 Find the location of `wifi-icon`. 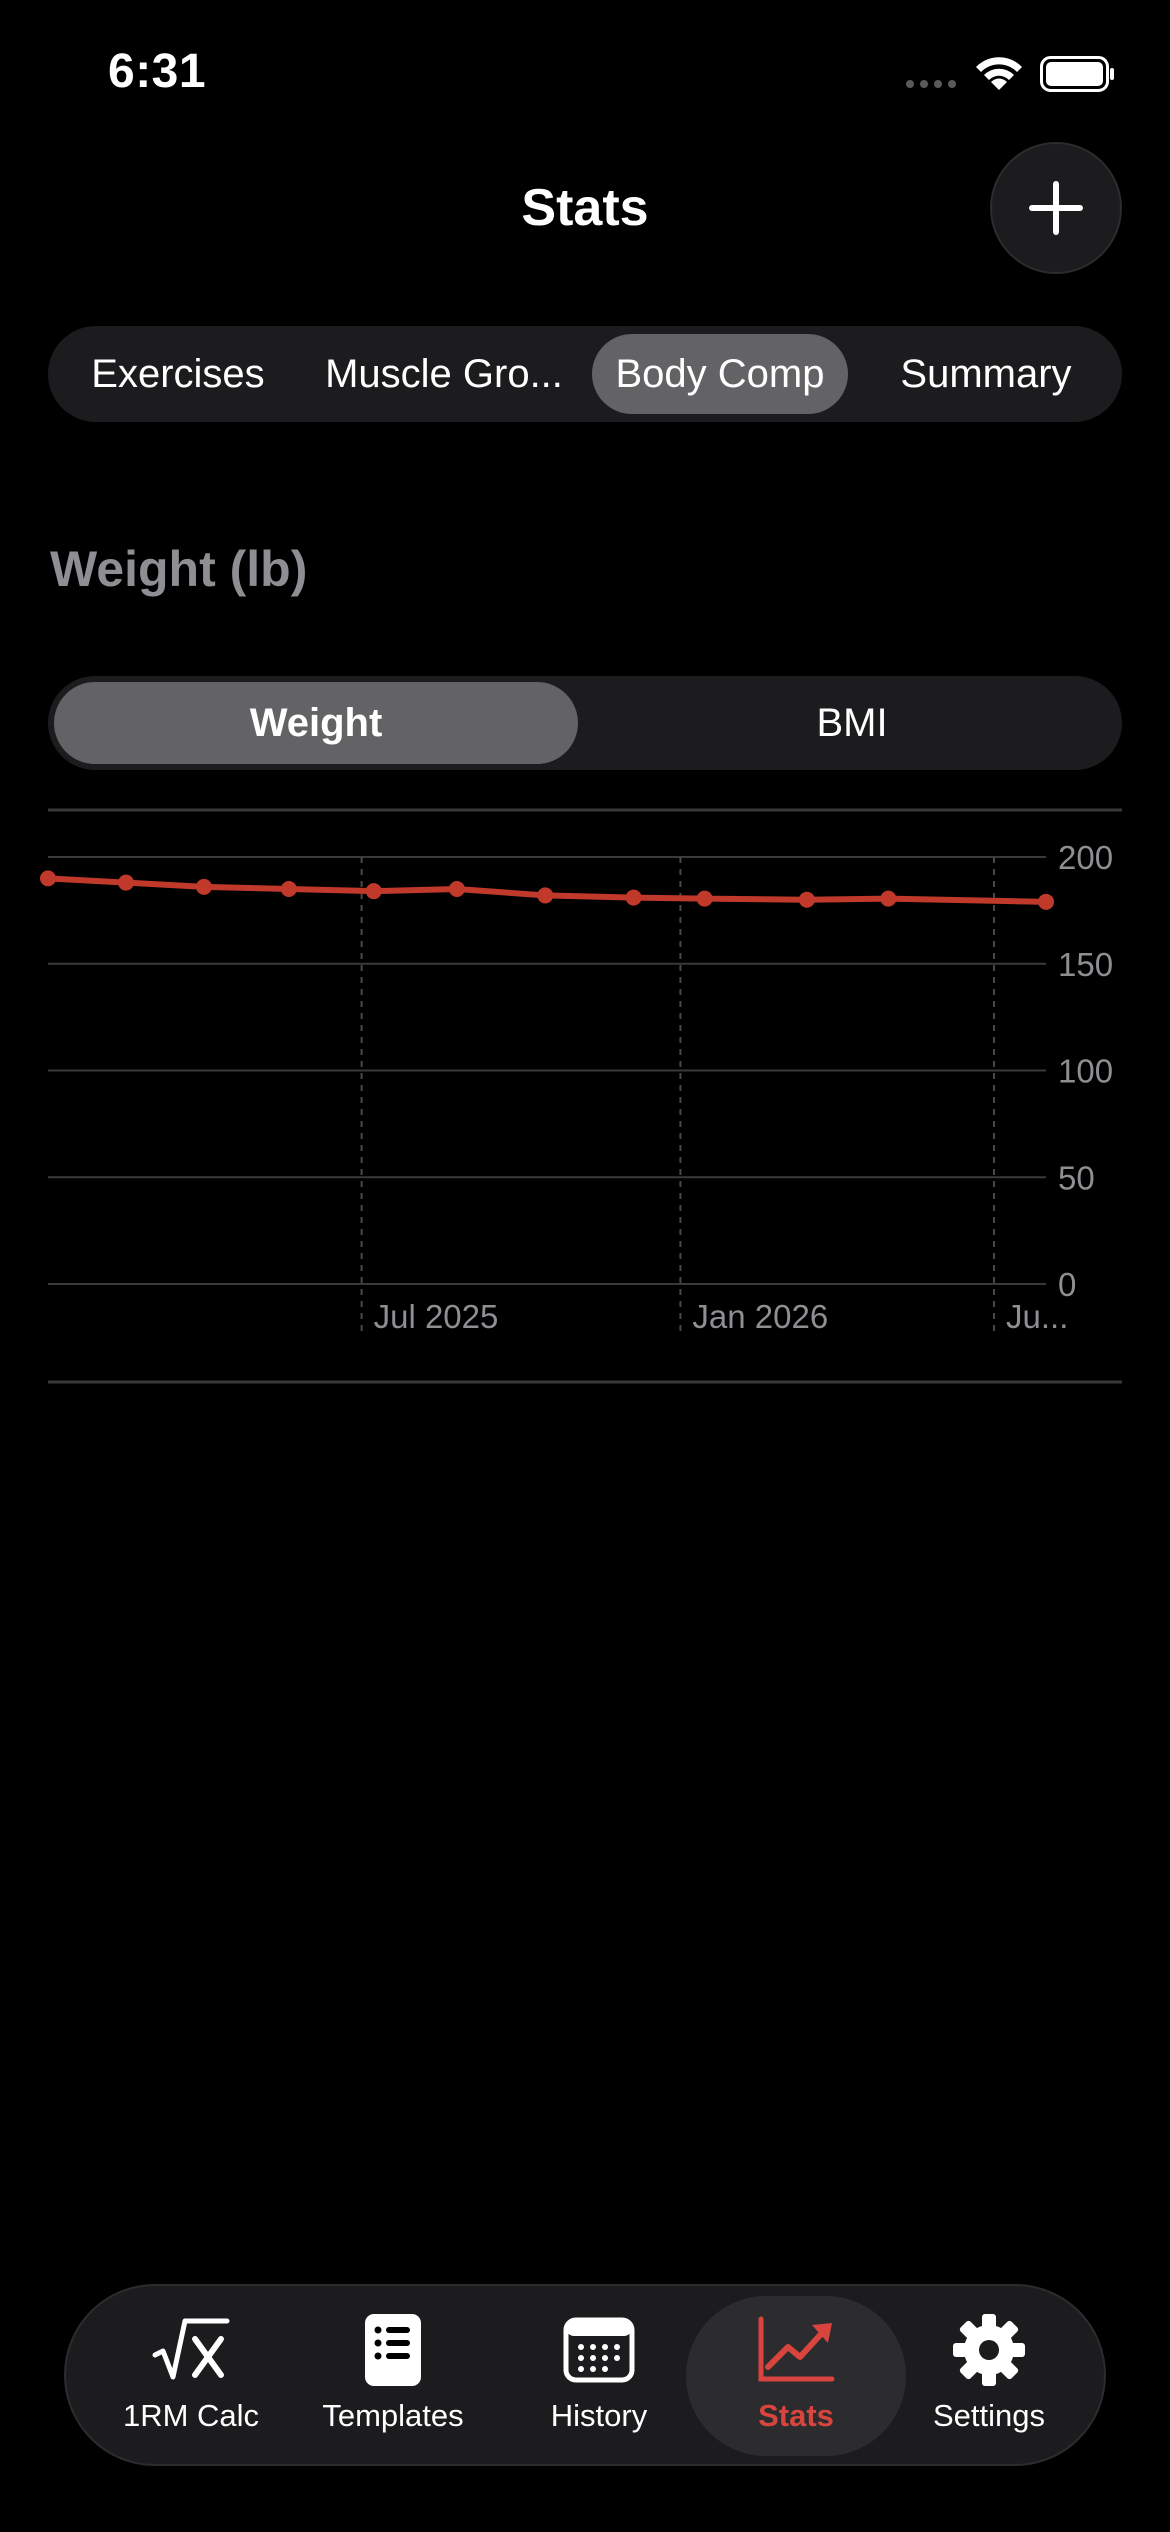

wifi-icon is located at coordinates (999, 73).